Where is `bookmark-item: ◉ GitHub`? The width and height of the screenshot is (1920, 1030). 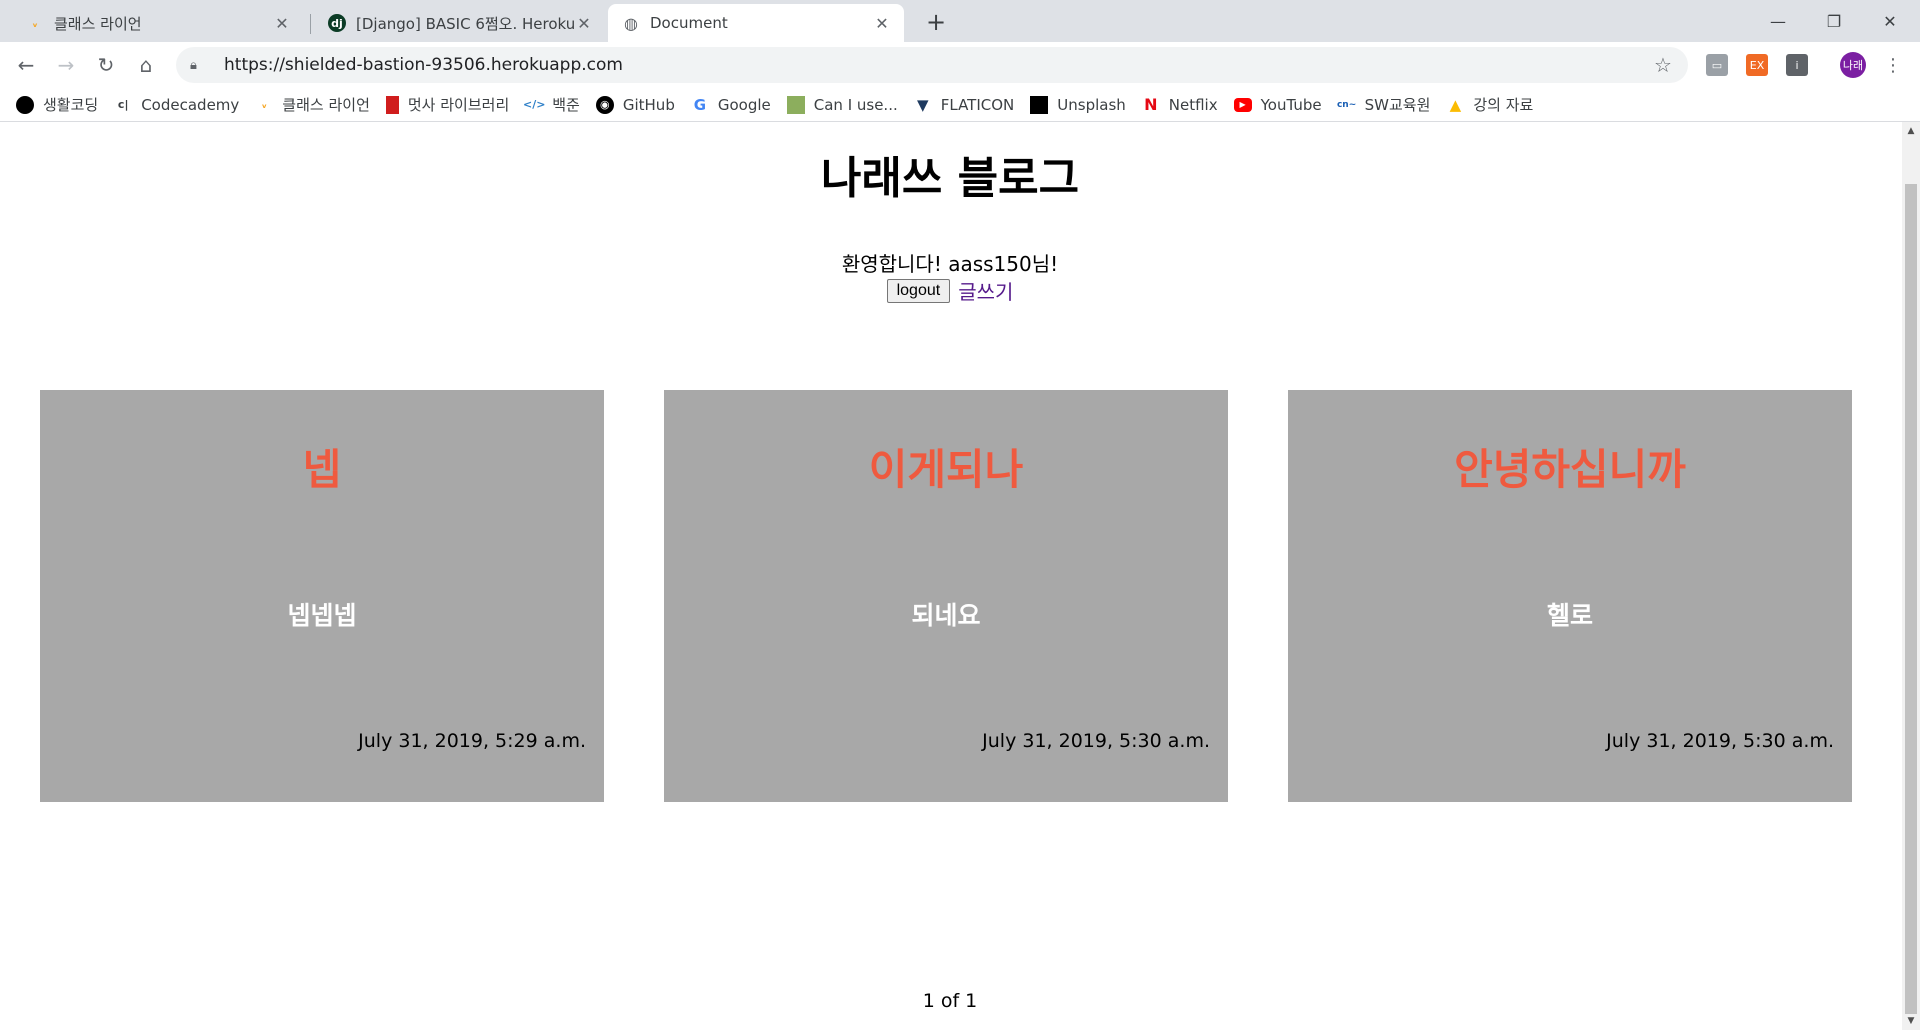 bookmark-item: ◉ GitHub is located at coordinates (635, 104).